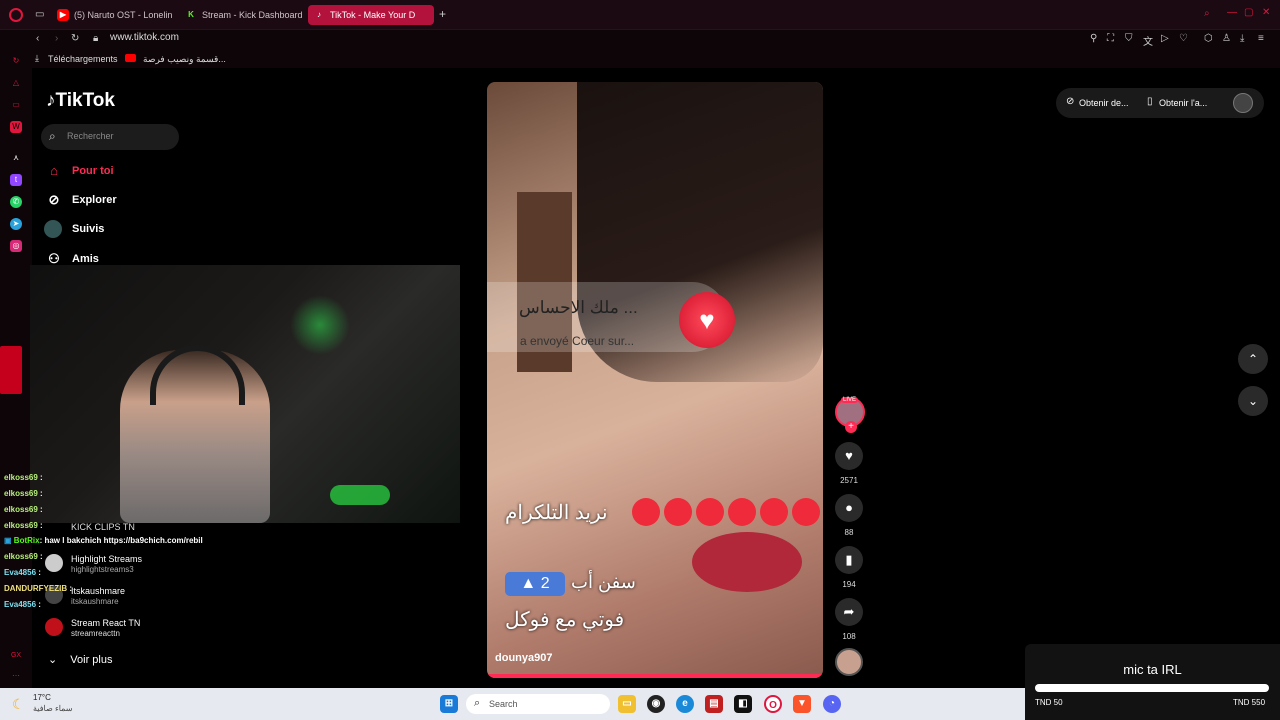 The height and width of the screenshot is (720, 1280). I want to click on bookmark-downloads: Téléchargements, so click(83, 59).